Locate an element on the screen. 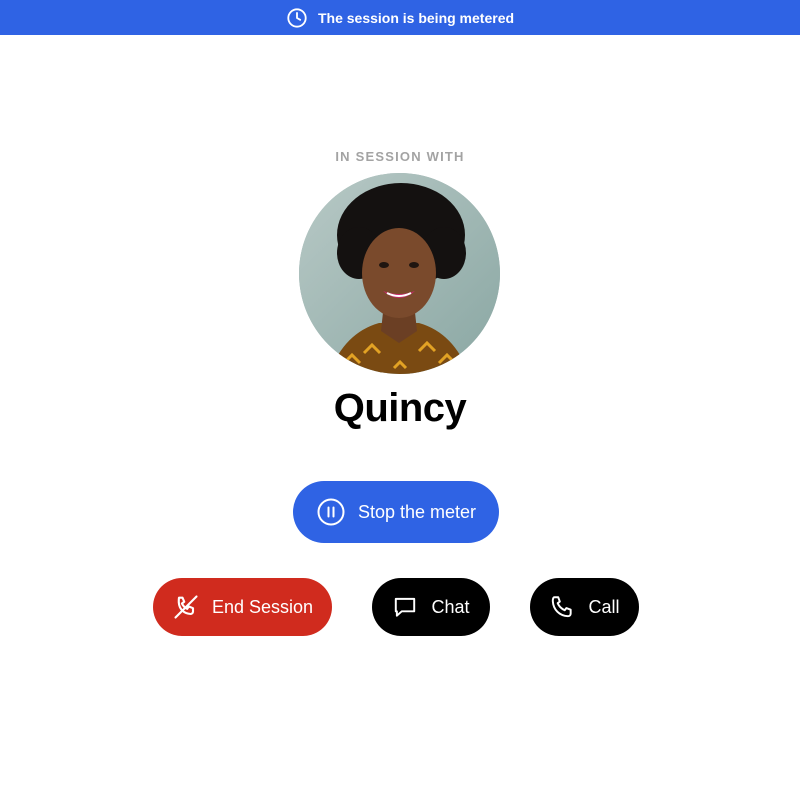 The height and width of the screenshot is (800, 800). metered-banner: The session is being metered is located at coordinates (400, 17).